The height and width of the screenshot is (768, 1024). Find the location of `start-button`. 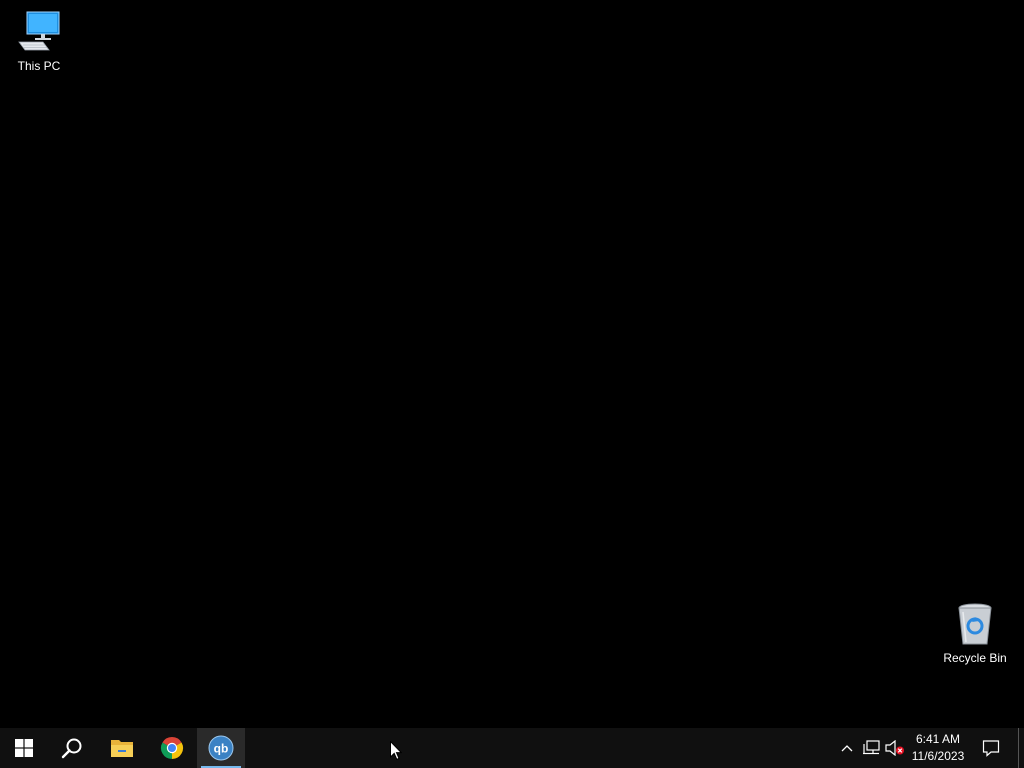

start-button is located at coordinates (24, 748).